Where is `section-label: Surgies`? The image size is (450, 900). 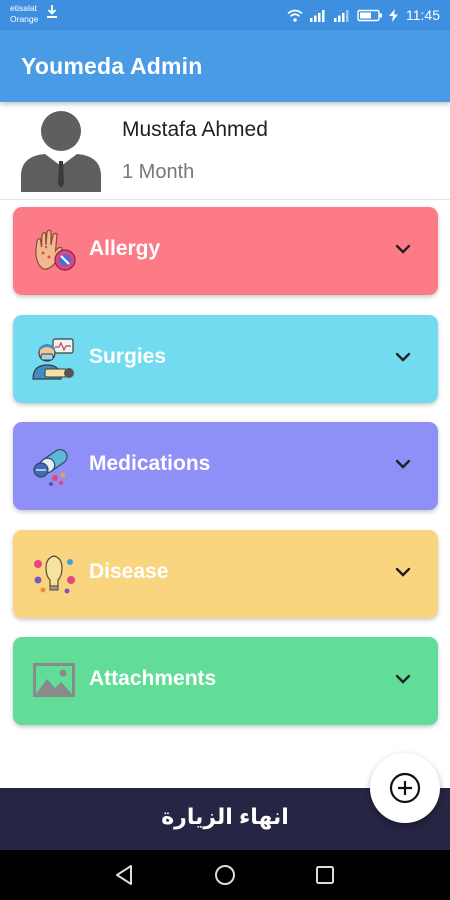
section-label: Surgies is located at coordinates (128, 356).